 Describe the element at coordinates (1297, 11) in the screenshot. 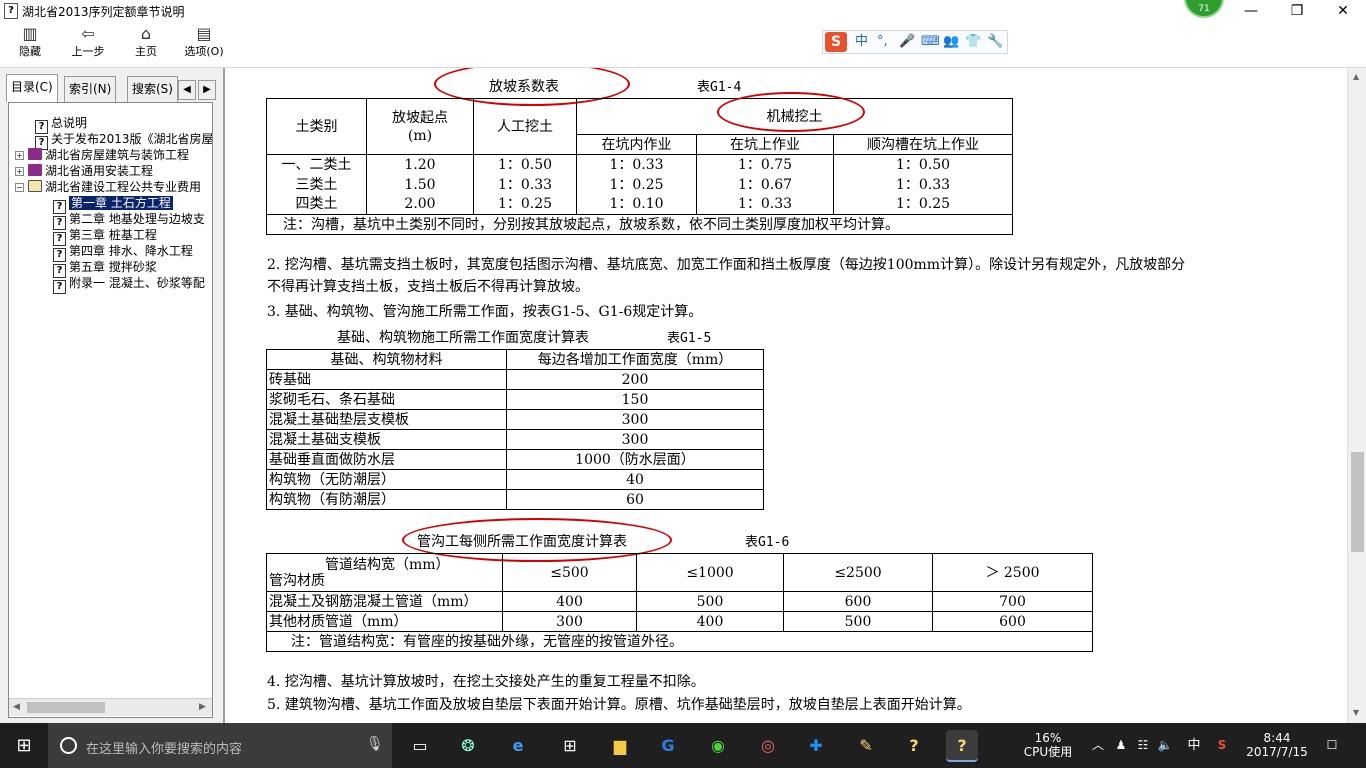

I see `restore-button: ❐` at that location.